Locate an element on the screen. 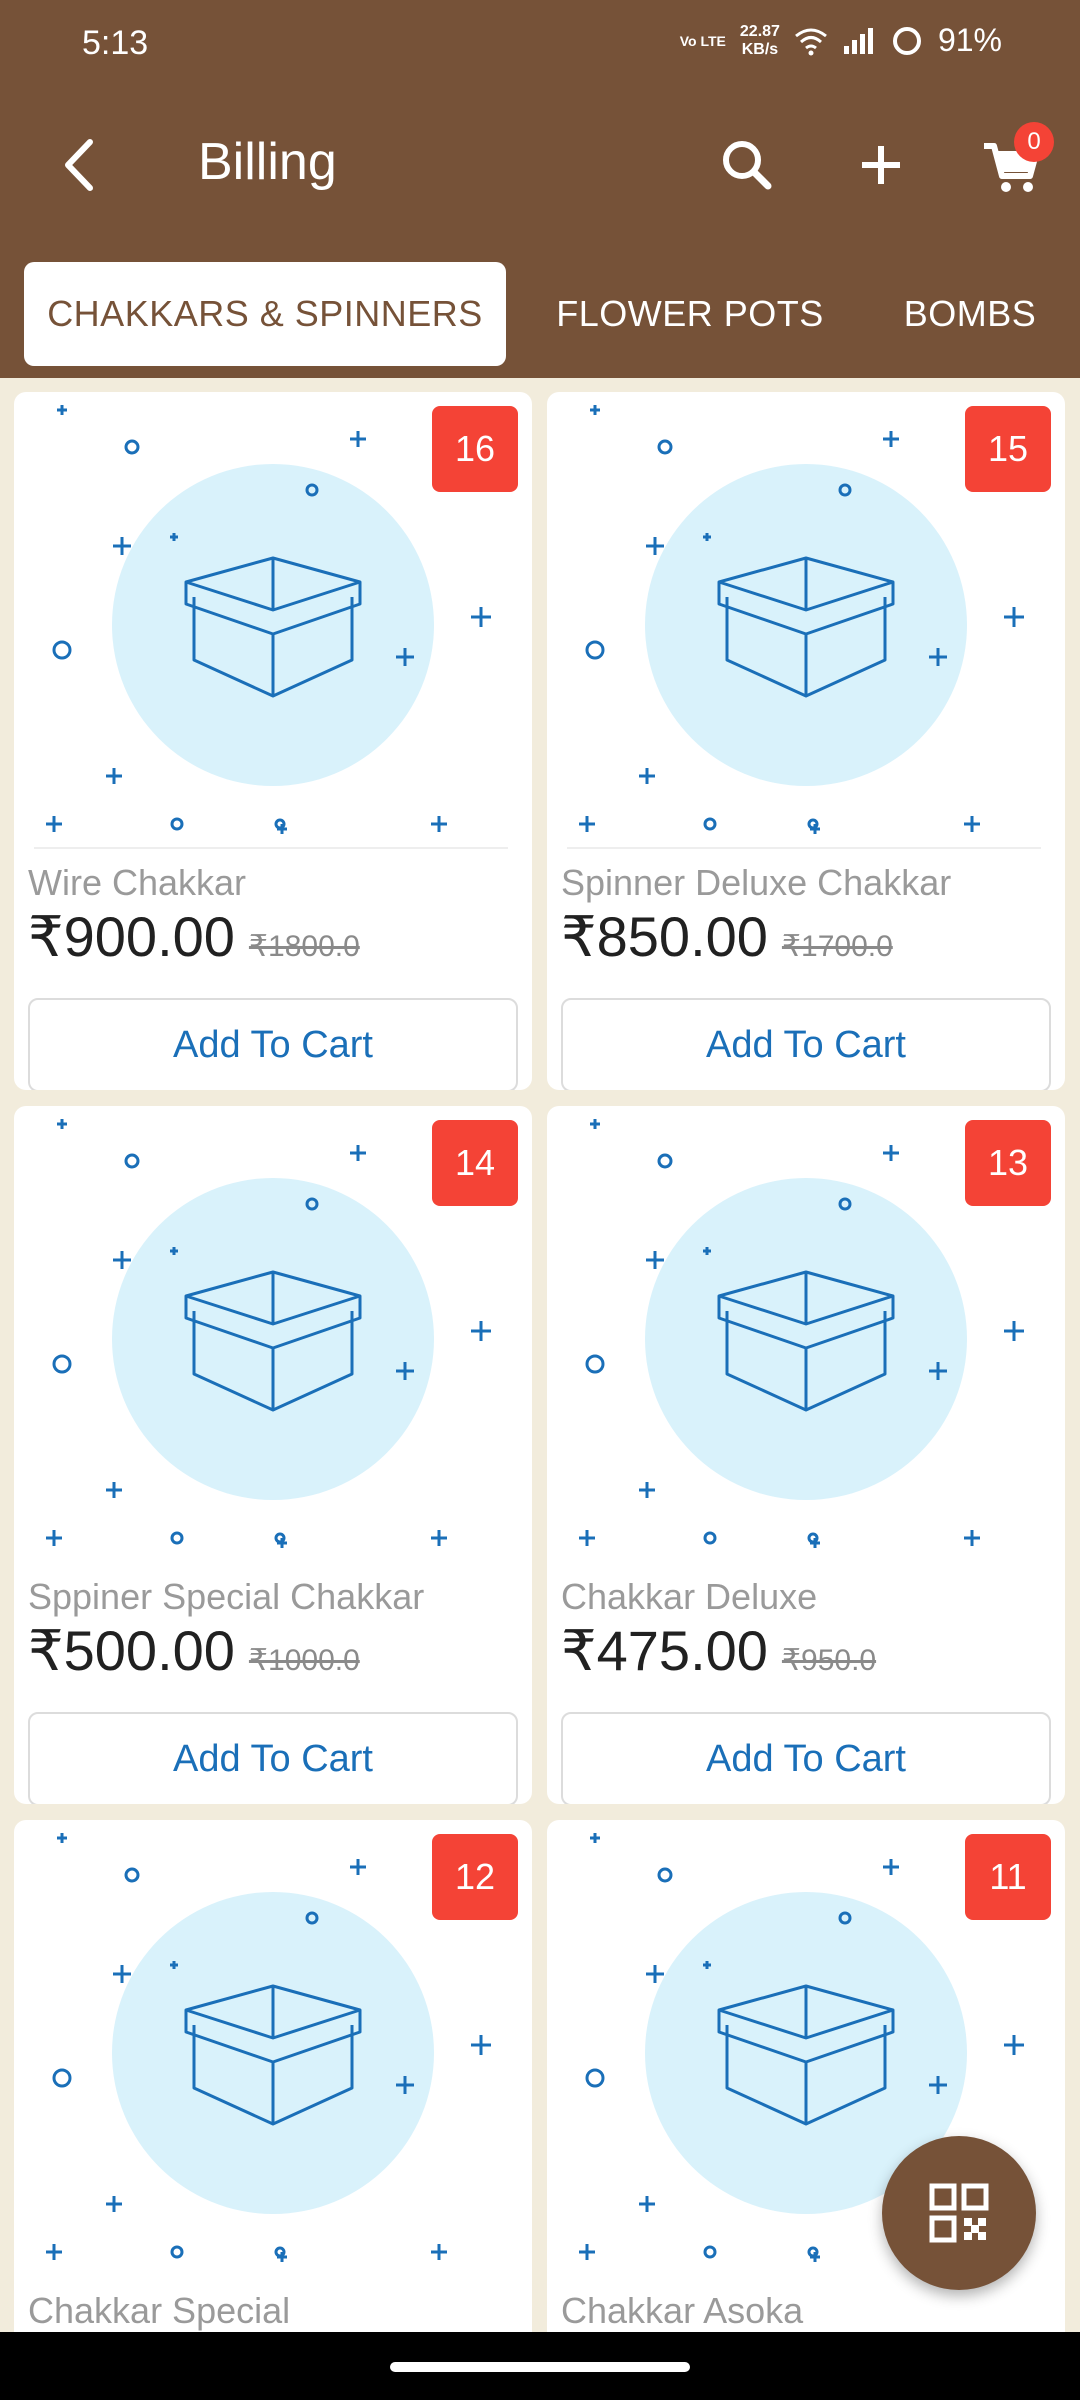 The width and height of the screenshot is (1080, 2400). original-price: ₹1800.0 is located at coordinates (304, 946).